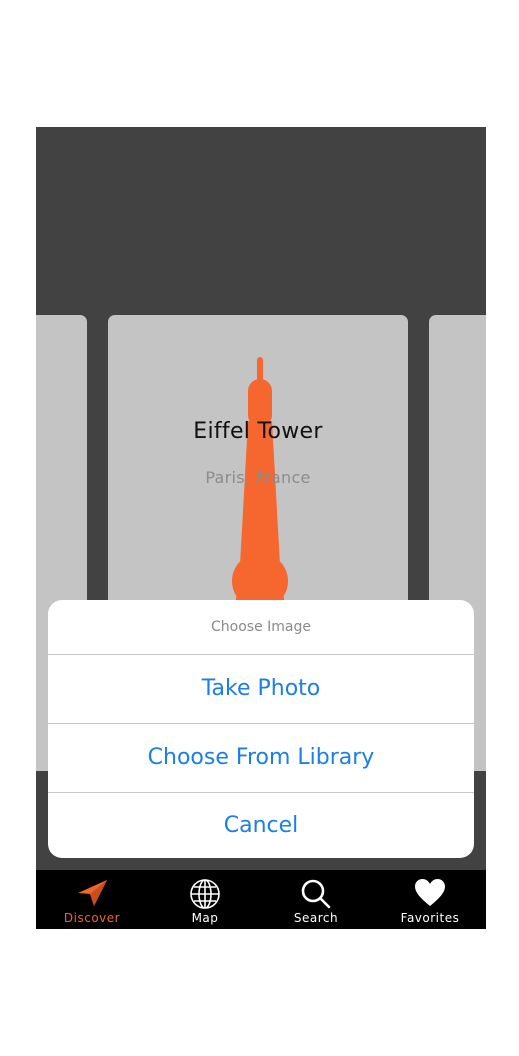 Image resolution: width=519 pixels, height=1056 pixels. I want to click on tab-search: Search, so click(316, 899).